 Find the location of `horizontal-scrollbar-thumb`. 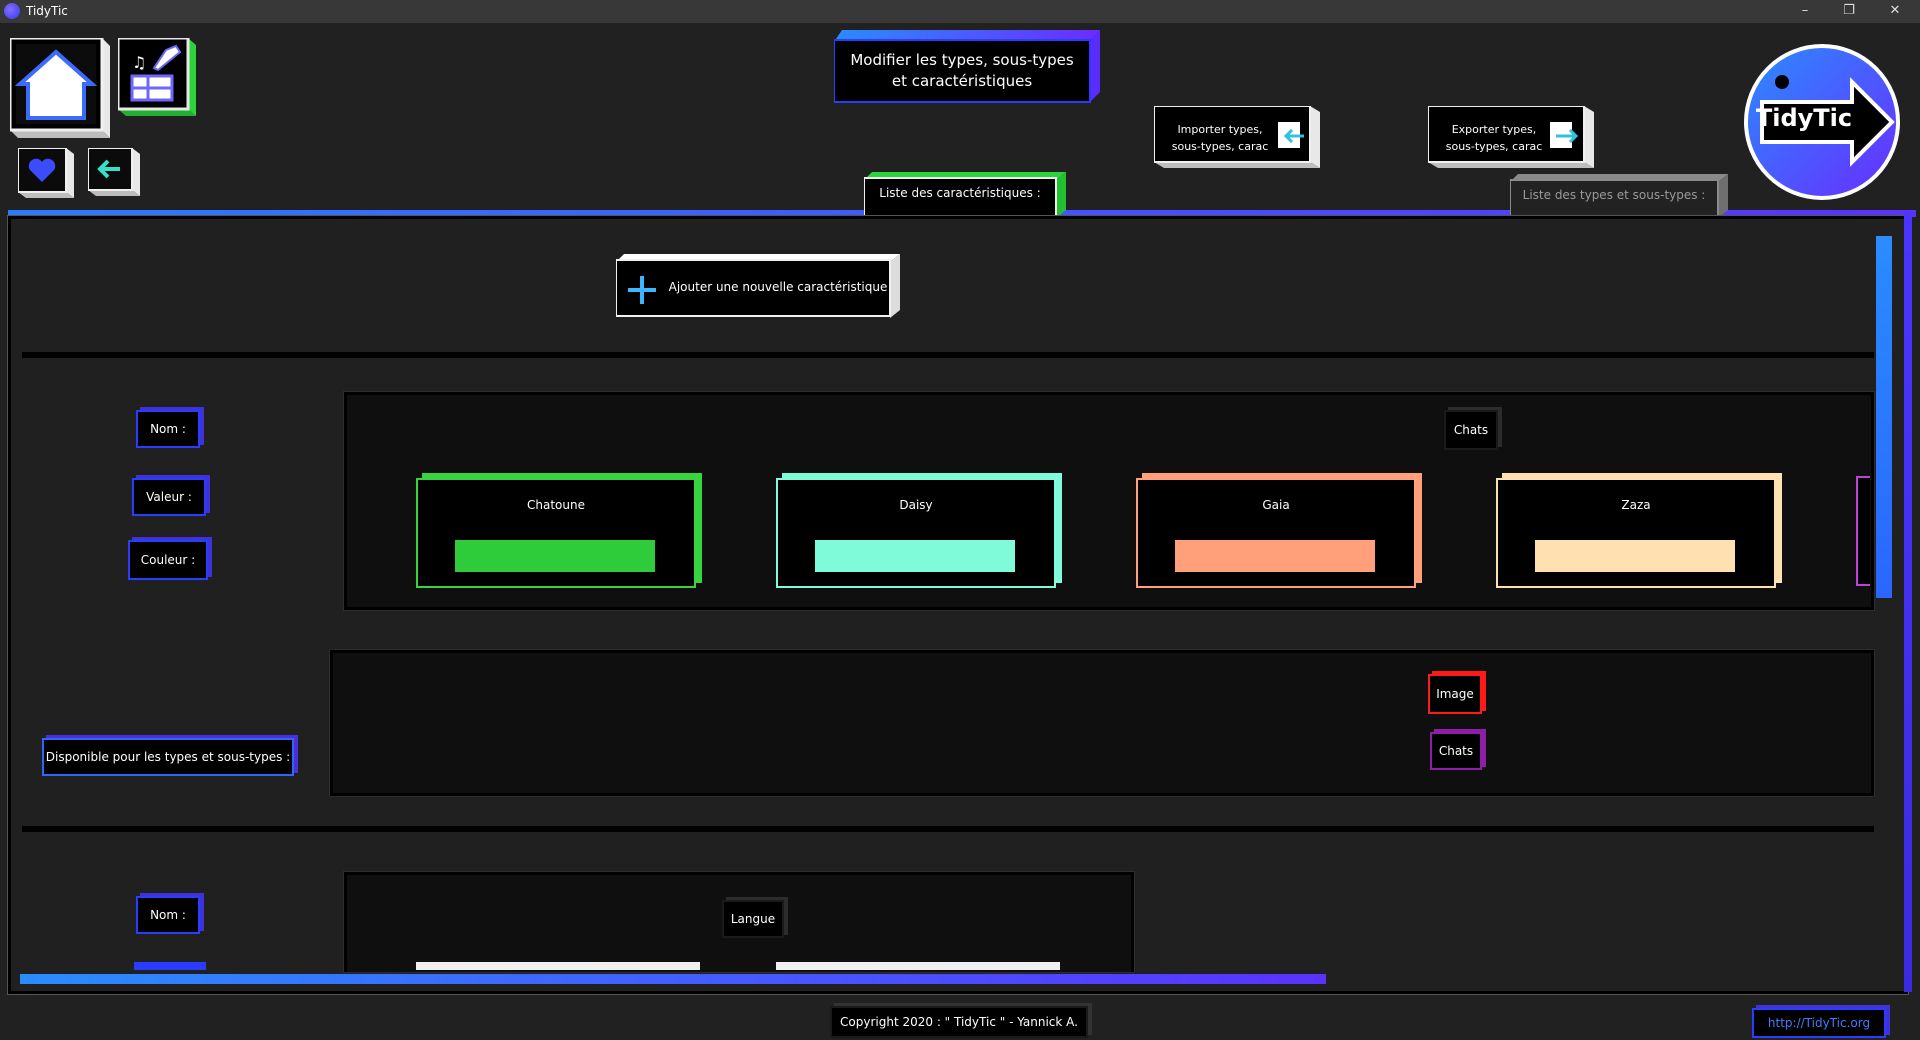

horizontal-scrollbar-thumb is located at coordinates (673, 979).